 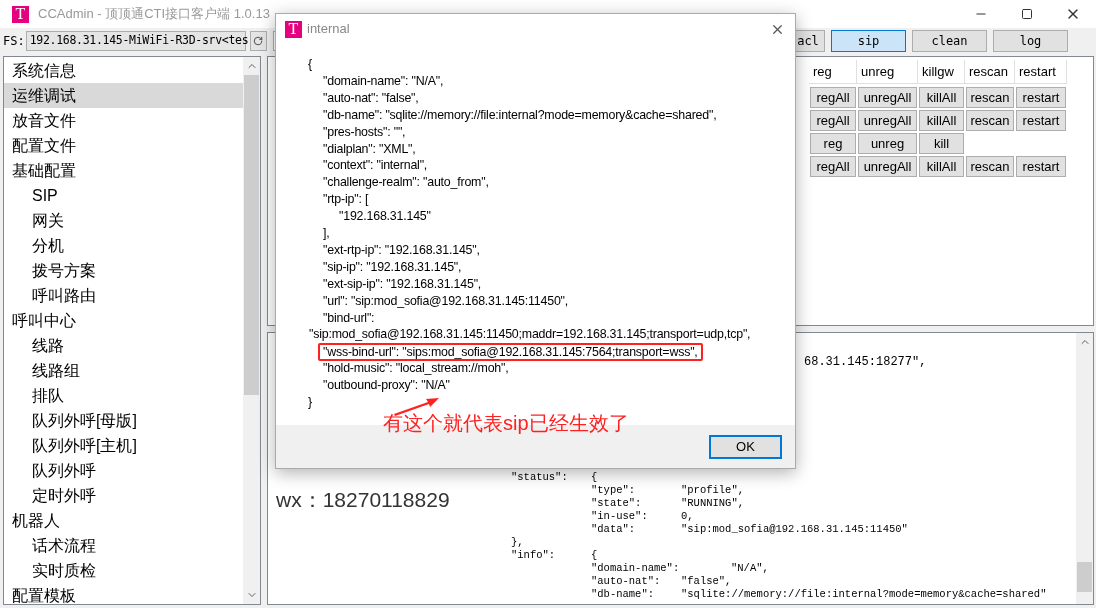 What do you see at coordinates (123, 593) in the screenshot?
I see `sidebar-item: 配置模板` at bounding box center [123, 593].